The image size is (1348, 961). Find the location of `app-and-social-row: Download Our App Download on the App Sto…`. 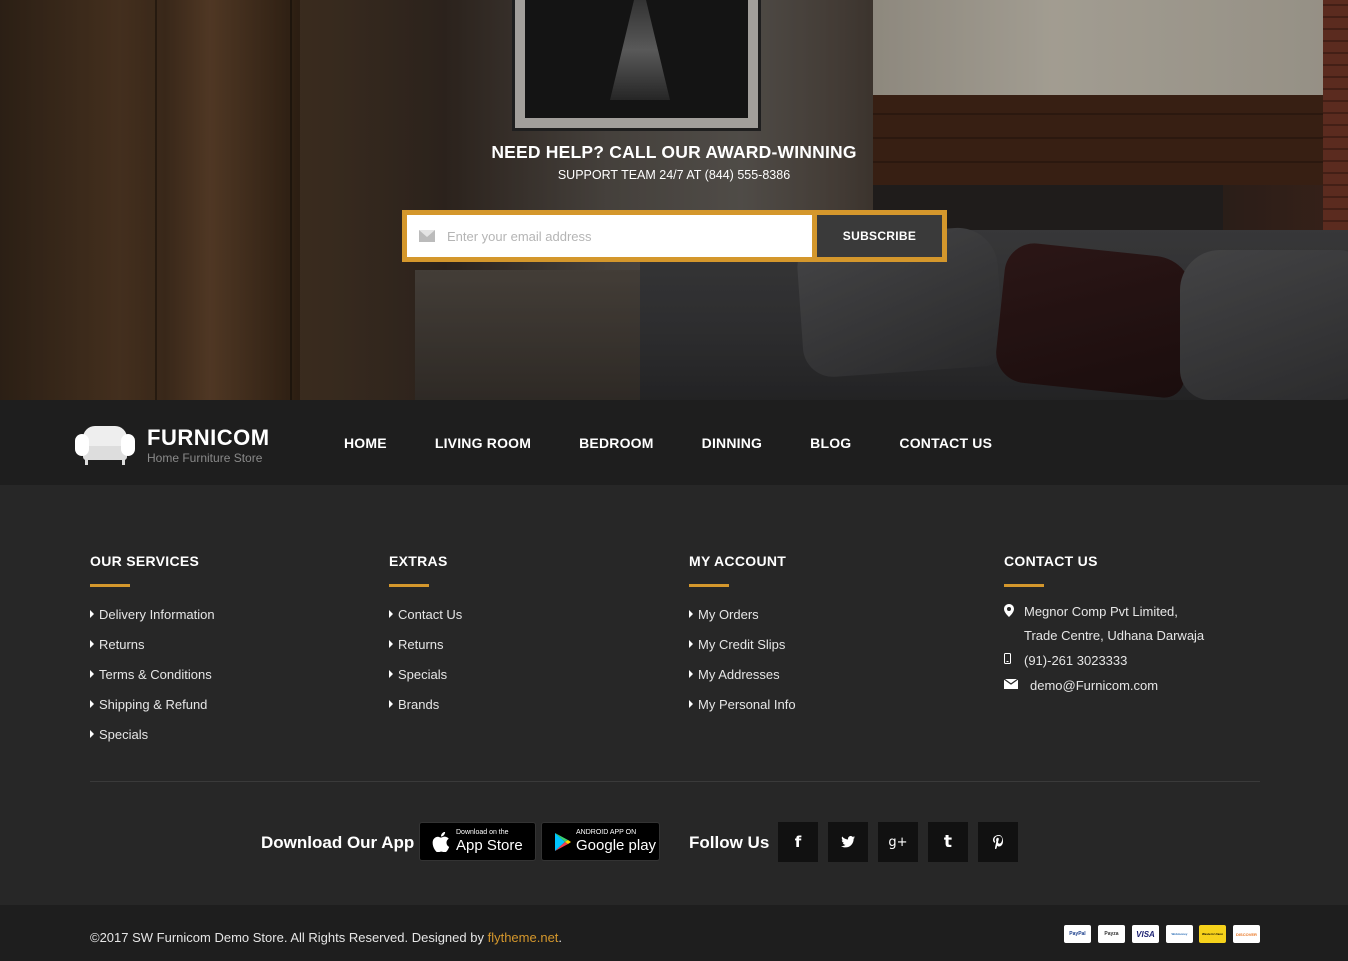

app-and-social-row: Download Our App Download on the App Sto… is located at coordinates (674, 842).